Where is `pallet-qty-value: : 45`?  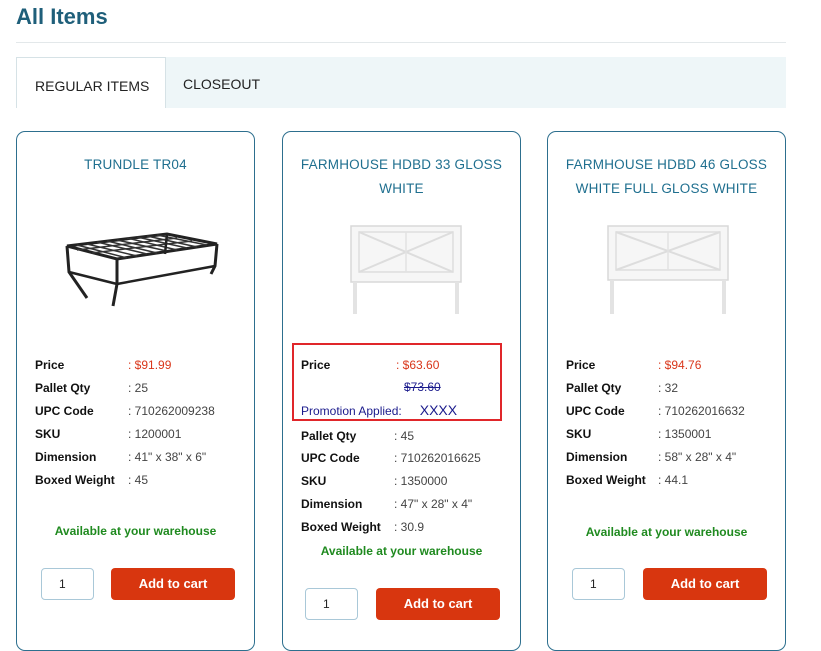
pallet-qty-value: : 45 is located at coordinates (404, 436).